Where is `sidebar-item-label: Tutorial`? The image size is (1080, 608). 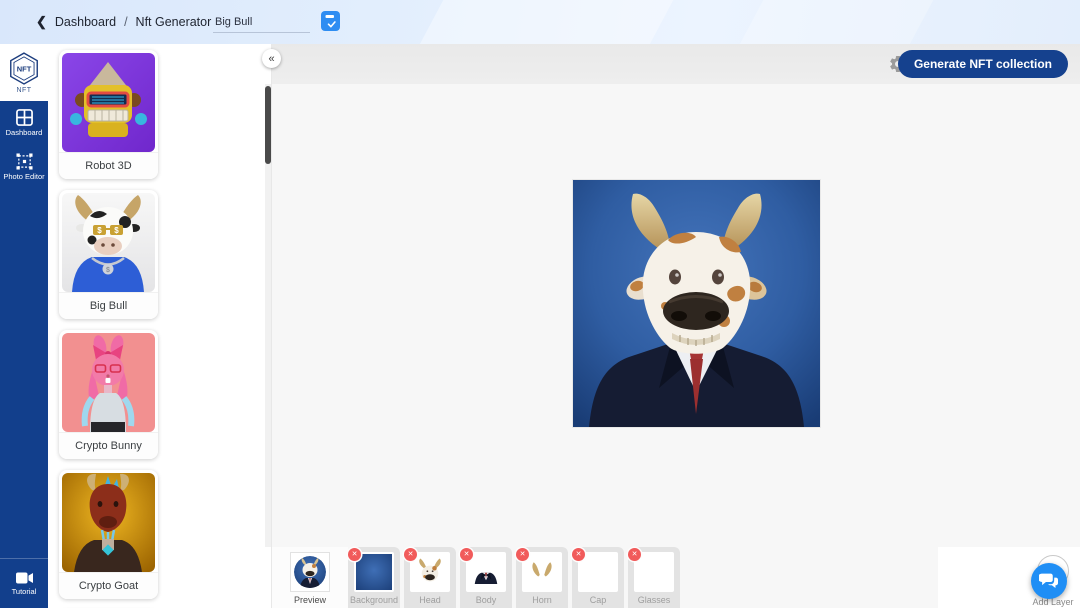 sidebar-item-label: Tutorial is located at coordinates (24, 591).